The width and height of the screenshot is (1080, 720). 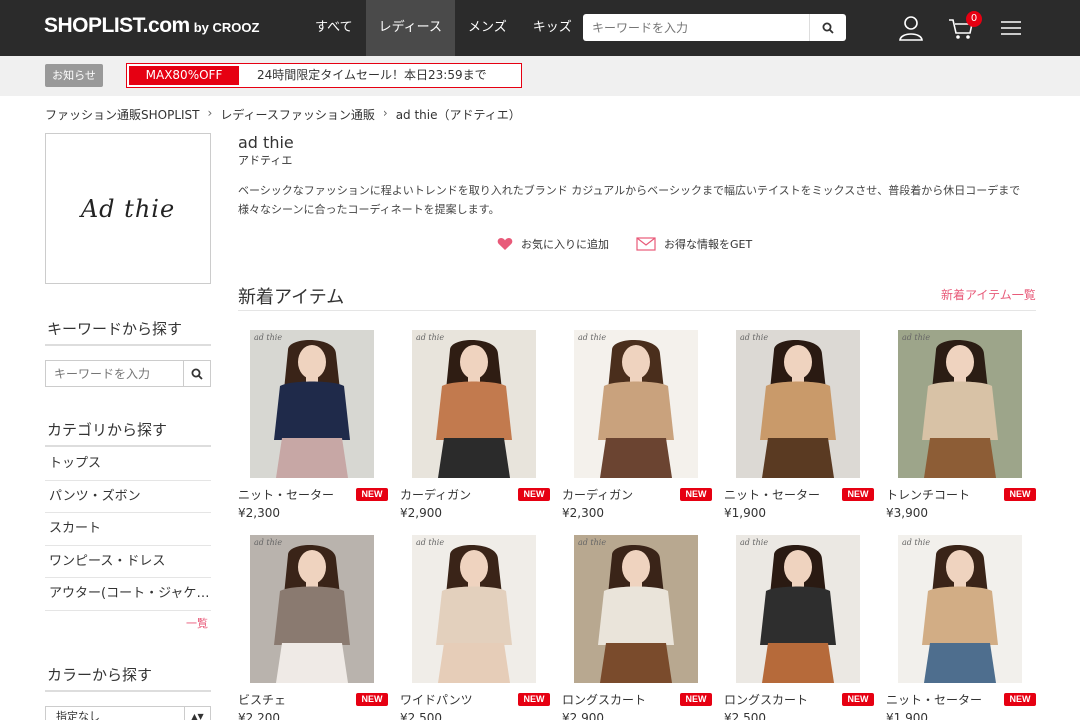 I want to click on sidebar-search, so click(x=128, y=373).